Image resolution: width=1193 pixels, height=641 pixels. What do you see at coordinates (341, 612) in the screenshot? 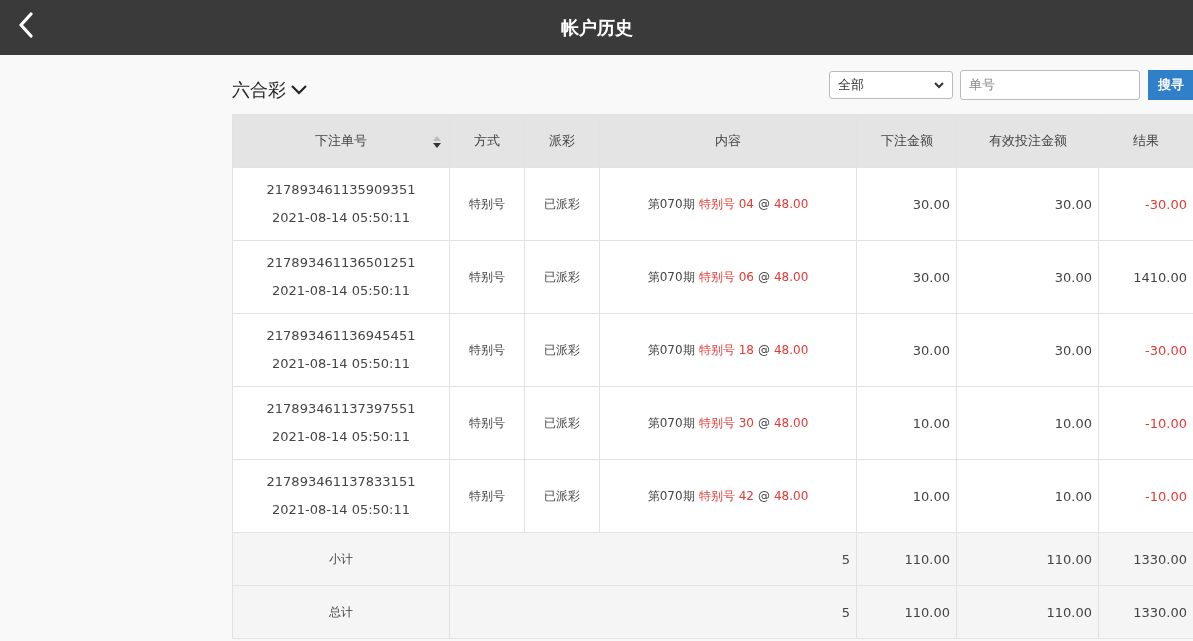
I see `summary-label: 总计` at bounding box center [341, 612].